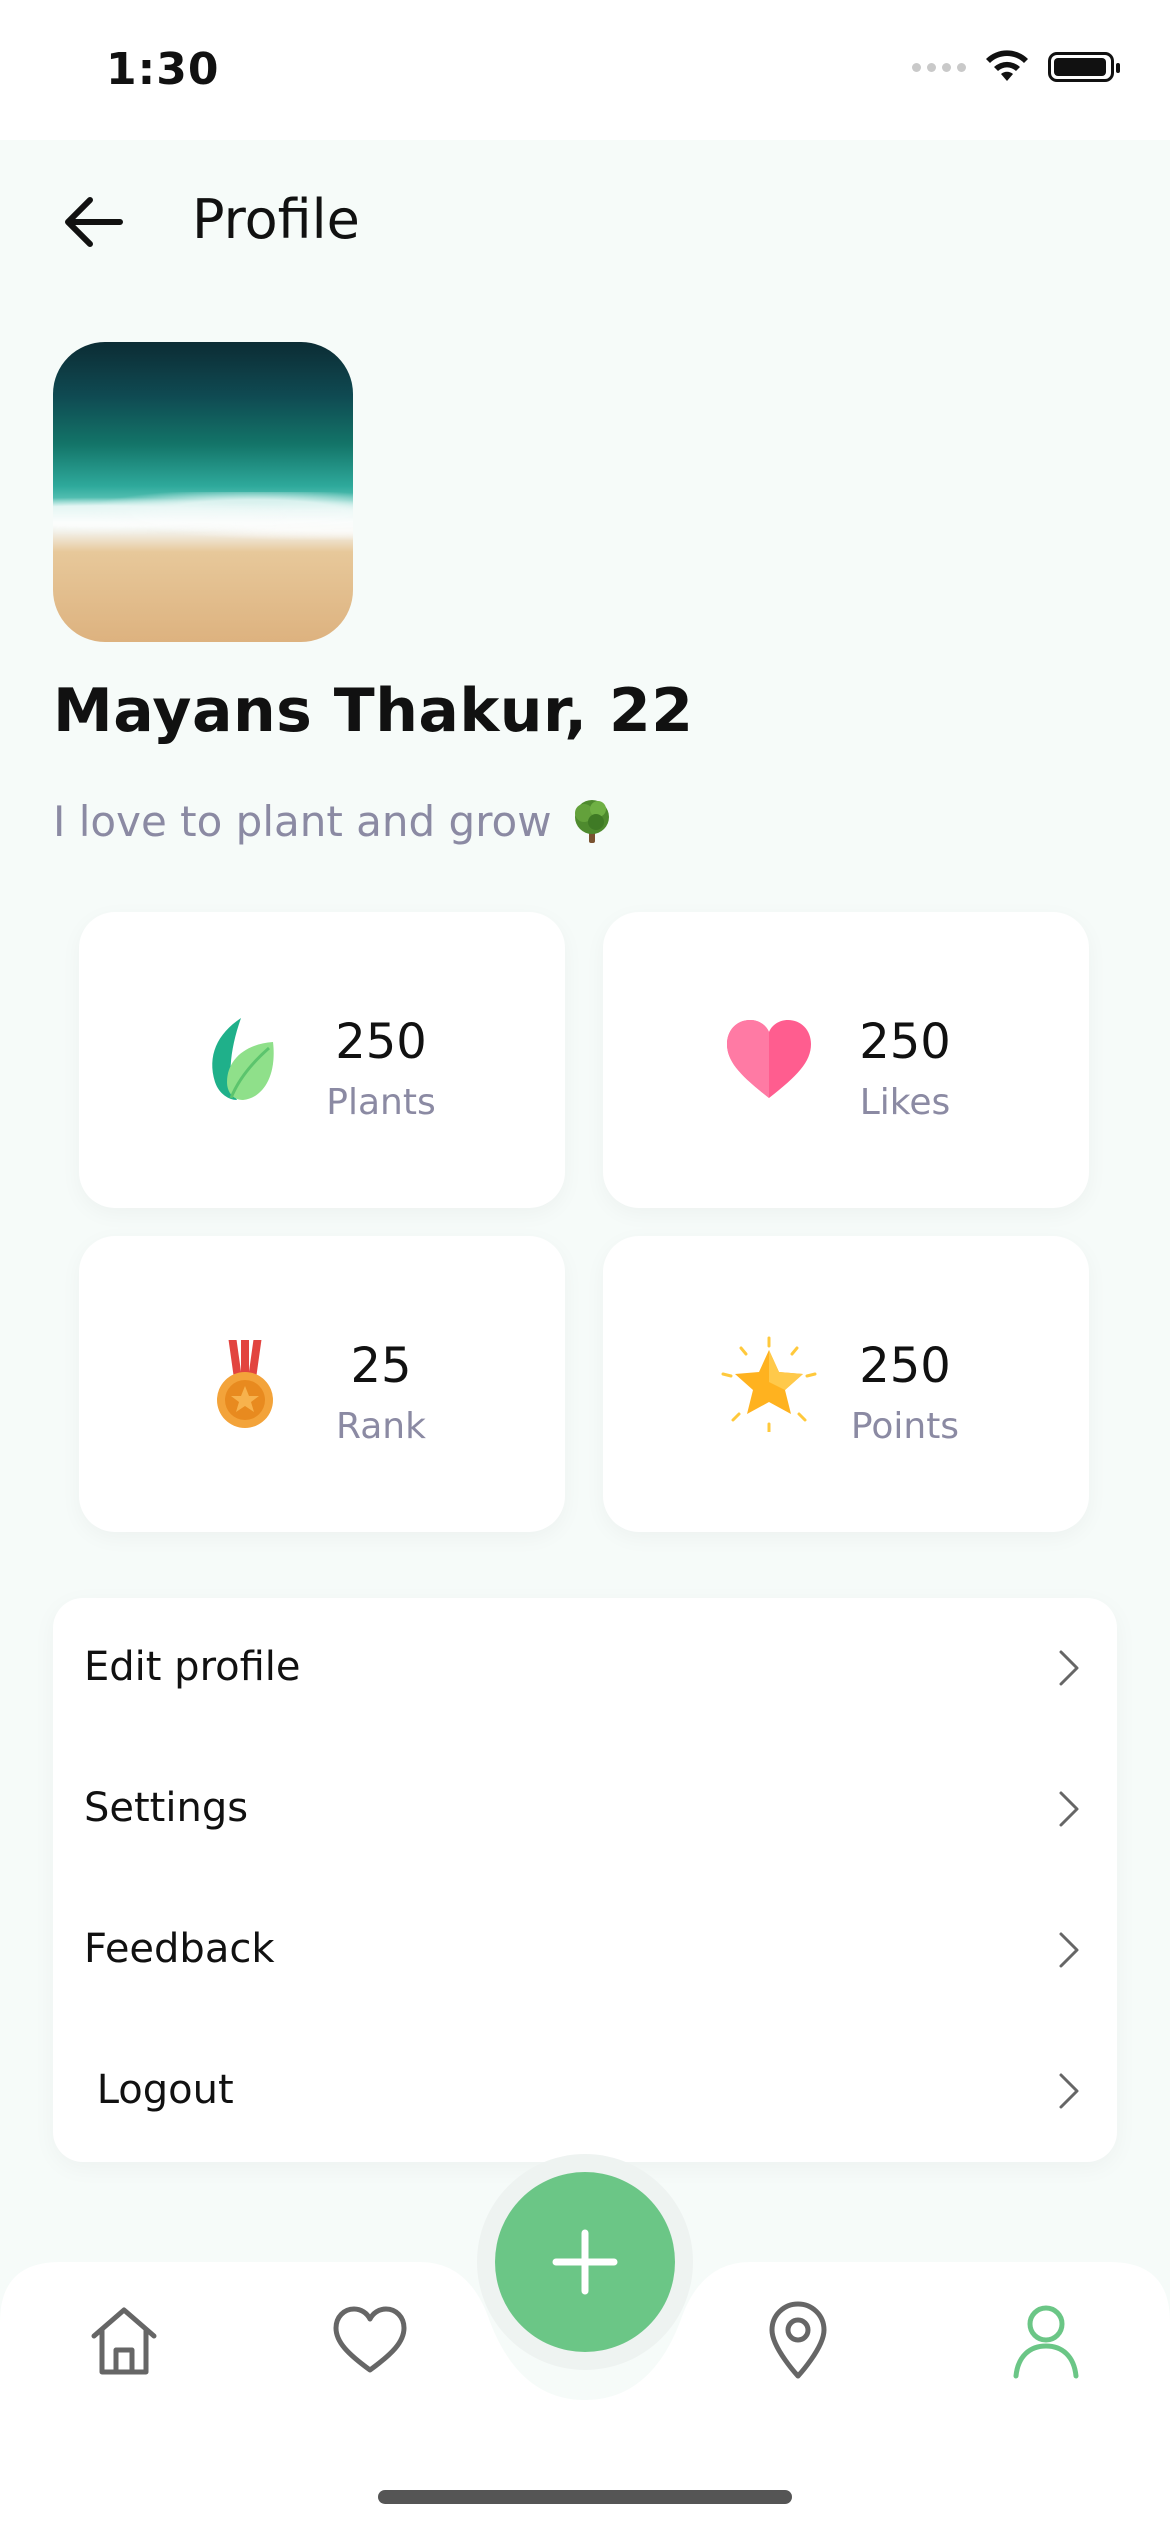 The image size is (1170, 2532). What do you see at coordinates (381, 1102) in the screenshot?
I see `stat-label: Plants` at bounding box center [381, 1102].